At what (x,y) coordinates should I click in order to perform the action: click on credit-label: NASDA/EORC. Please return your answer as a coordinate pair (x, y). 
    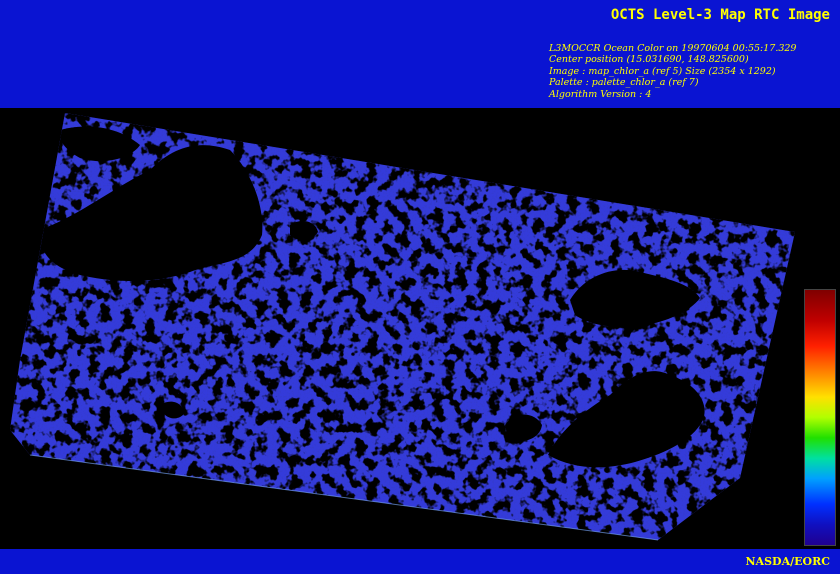
    Looking at the image, I should click on (788, 561).